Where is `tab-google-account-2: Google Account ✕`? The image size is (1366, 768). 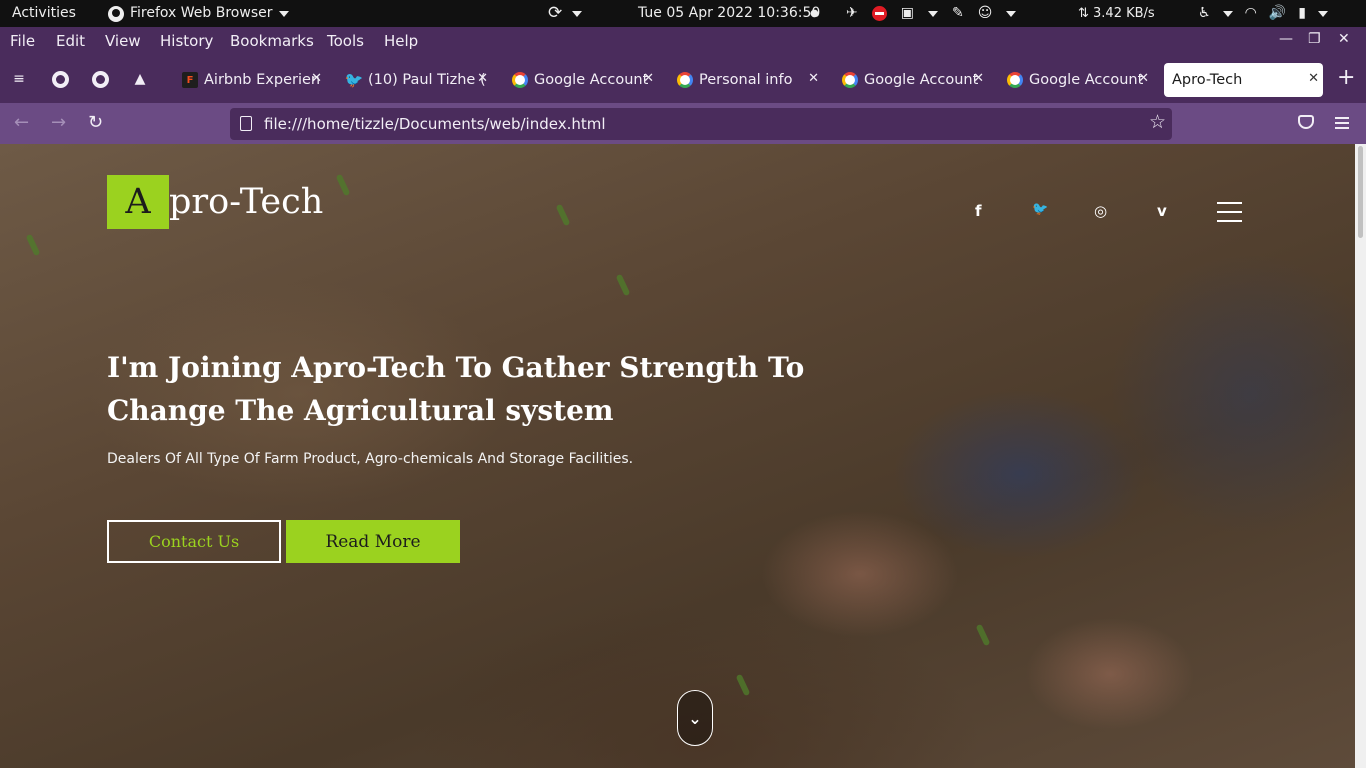
tab-google-account-2: Google Account ✕ is located at coordinates (911, 80).